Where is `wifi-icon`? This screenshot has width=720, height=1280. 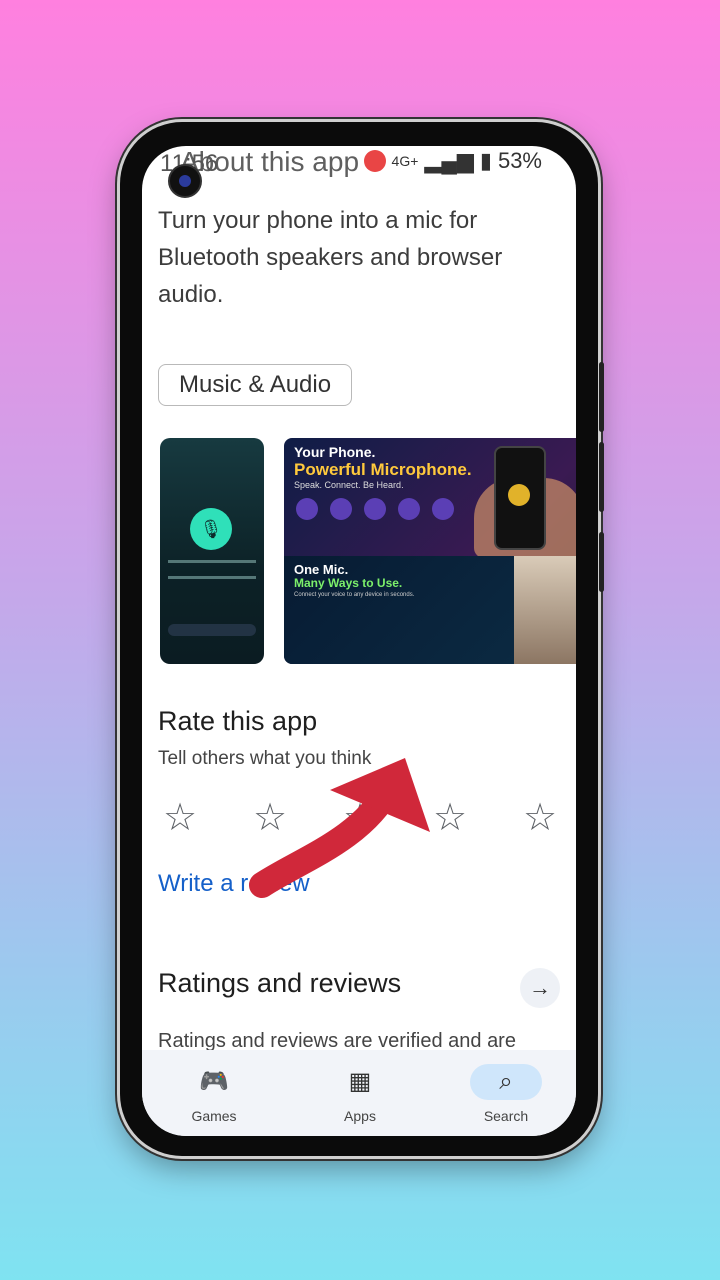
wifi-icon is located at coordinates (341, 509).